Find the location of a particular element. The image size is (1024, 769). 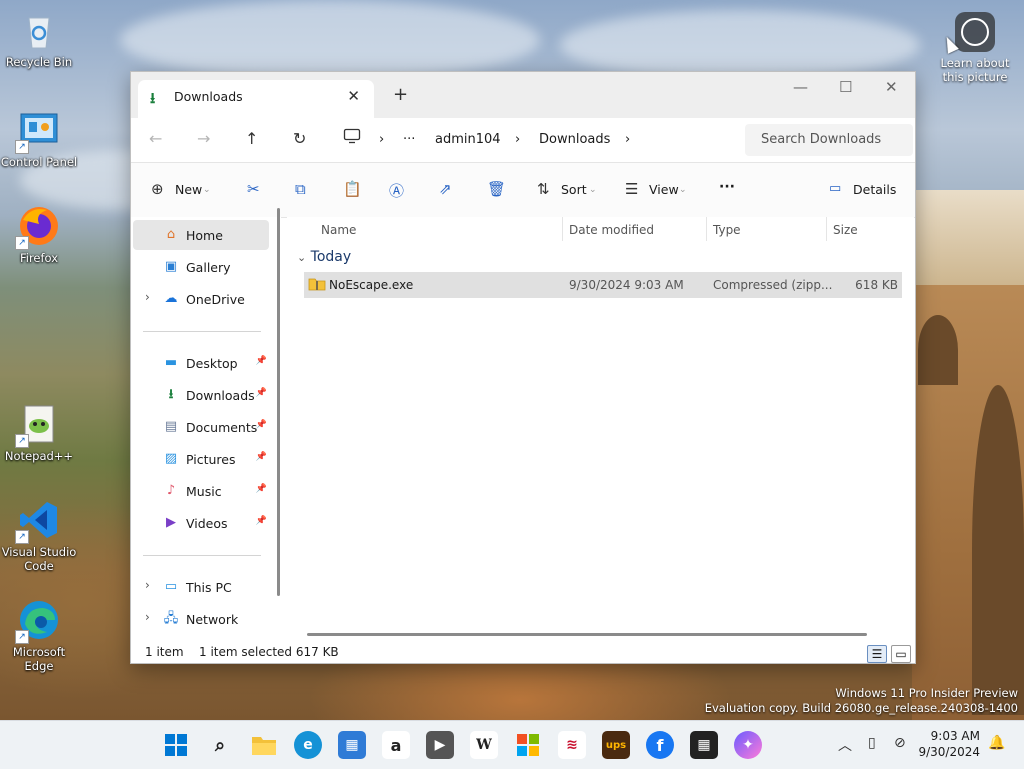

file-date: 9/30/2024 9:03 AM is located at coordinates (626, 285).